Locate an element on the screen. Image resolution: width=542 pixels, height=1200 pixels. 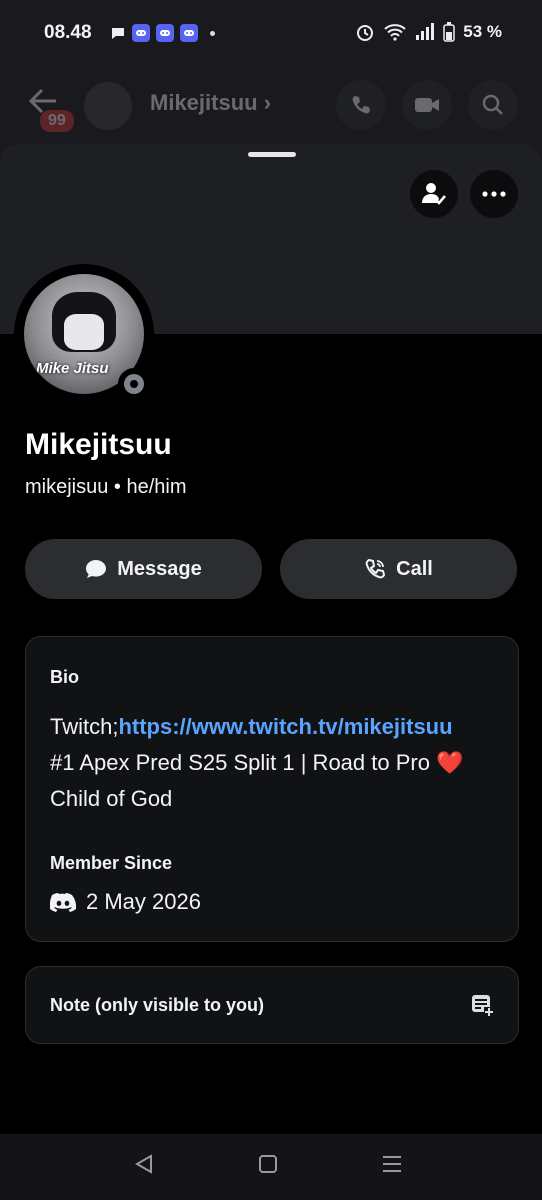
wifi-icon is located at coordinates (395, 32).